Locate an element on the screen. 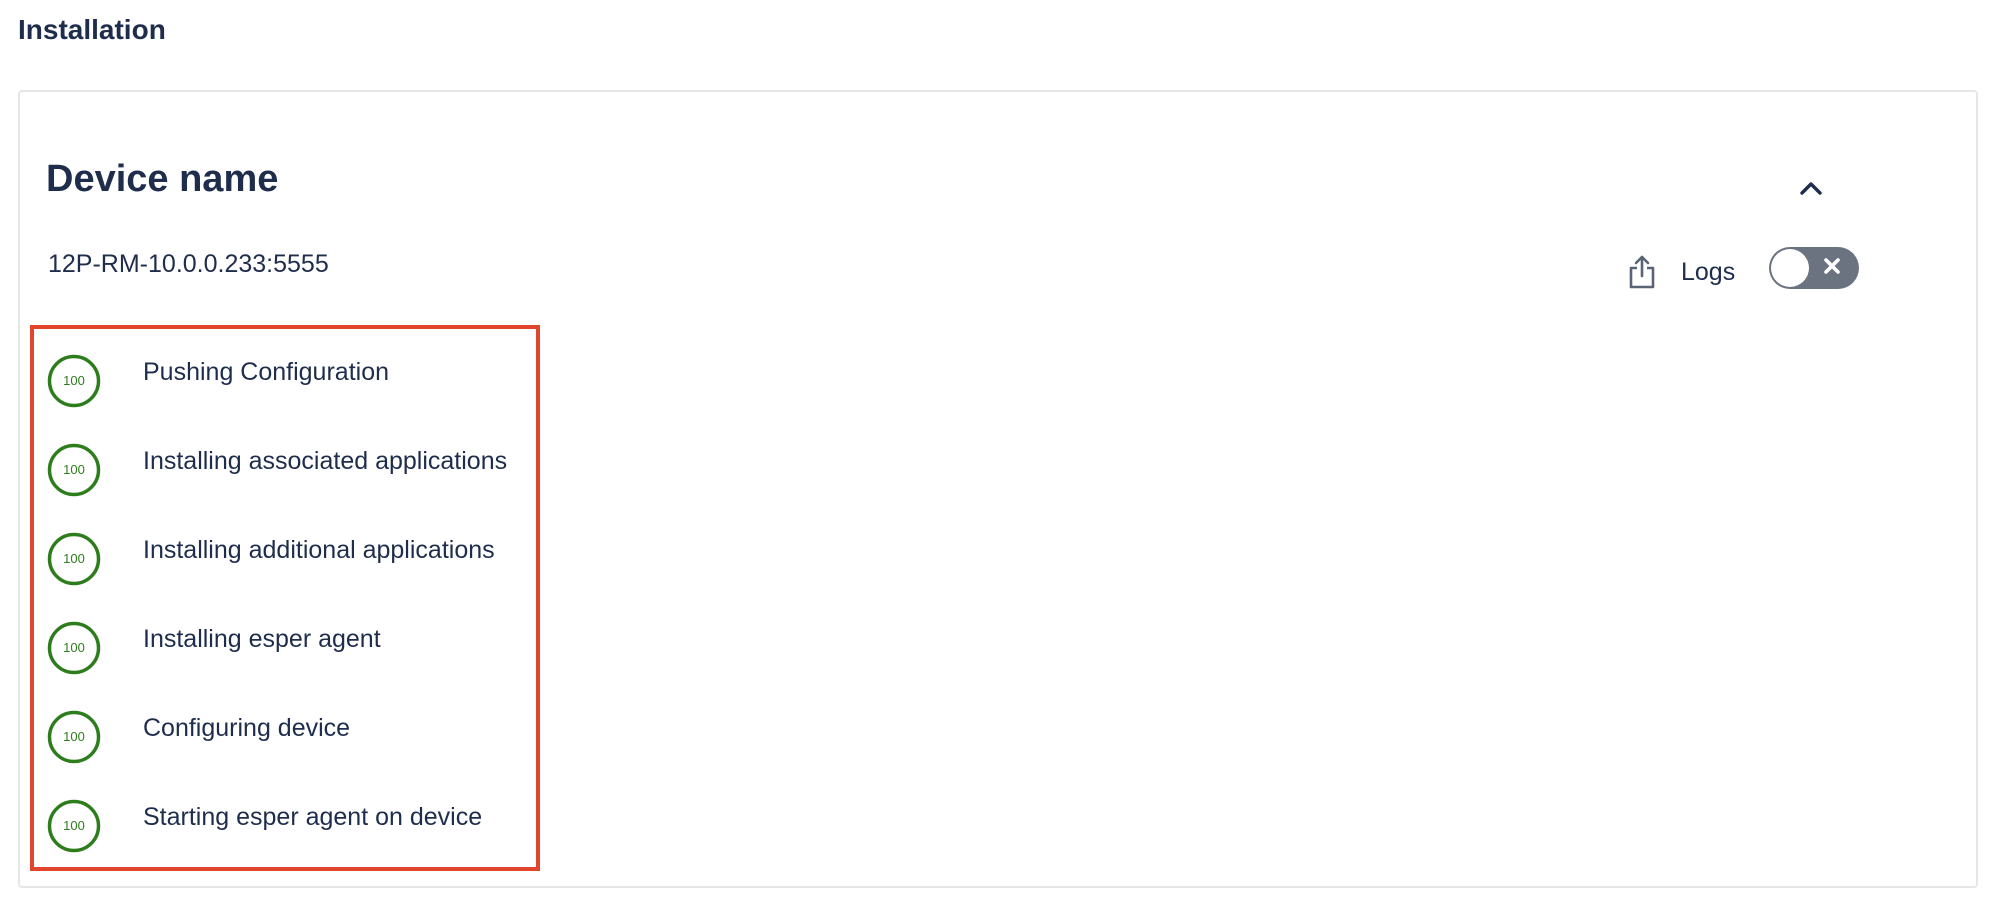  step-configuring-device: 100 Configuring device is located at coordinates (286, 737).